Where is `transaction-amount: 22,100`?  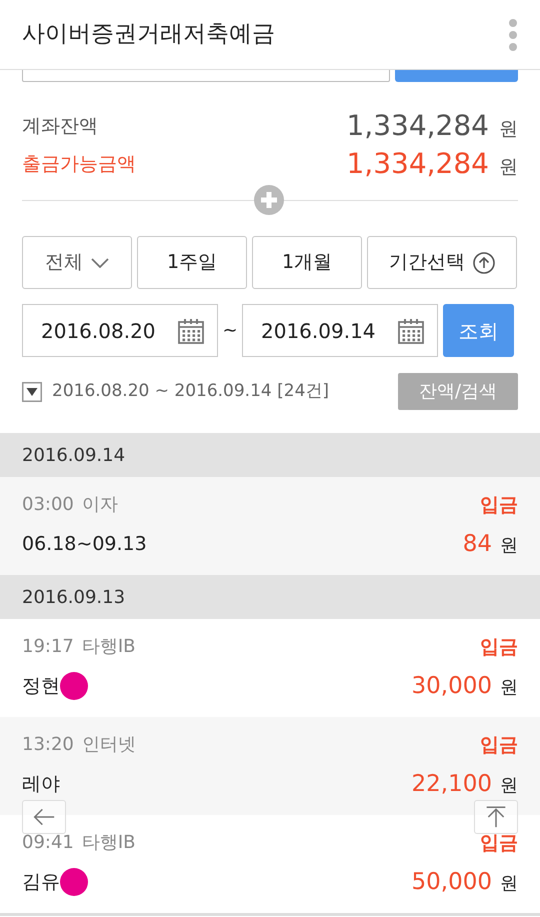 transaction-amount: 22,100 is located at coordinates (452, 784).